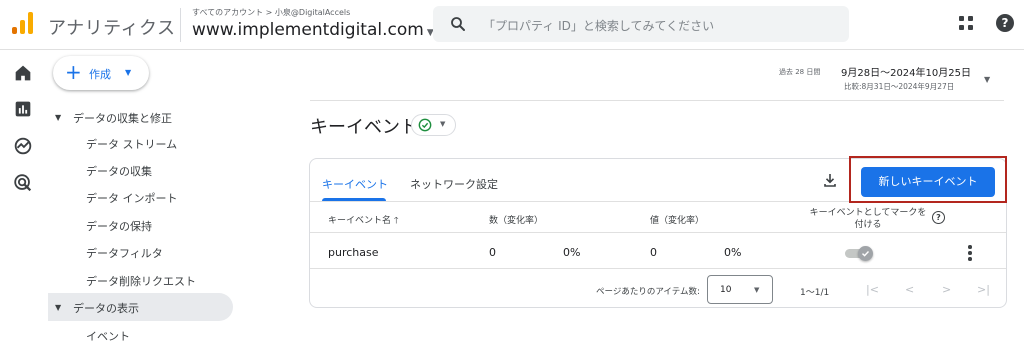 Image resolution: width=1024 pixels, height=347 pixels. Describe the element at coordinates (458, 24) in the screenshot. I see `search-icon` at that location.